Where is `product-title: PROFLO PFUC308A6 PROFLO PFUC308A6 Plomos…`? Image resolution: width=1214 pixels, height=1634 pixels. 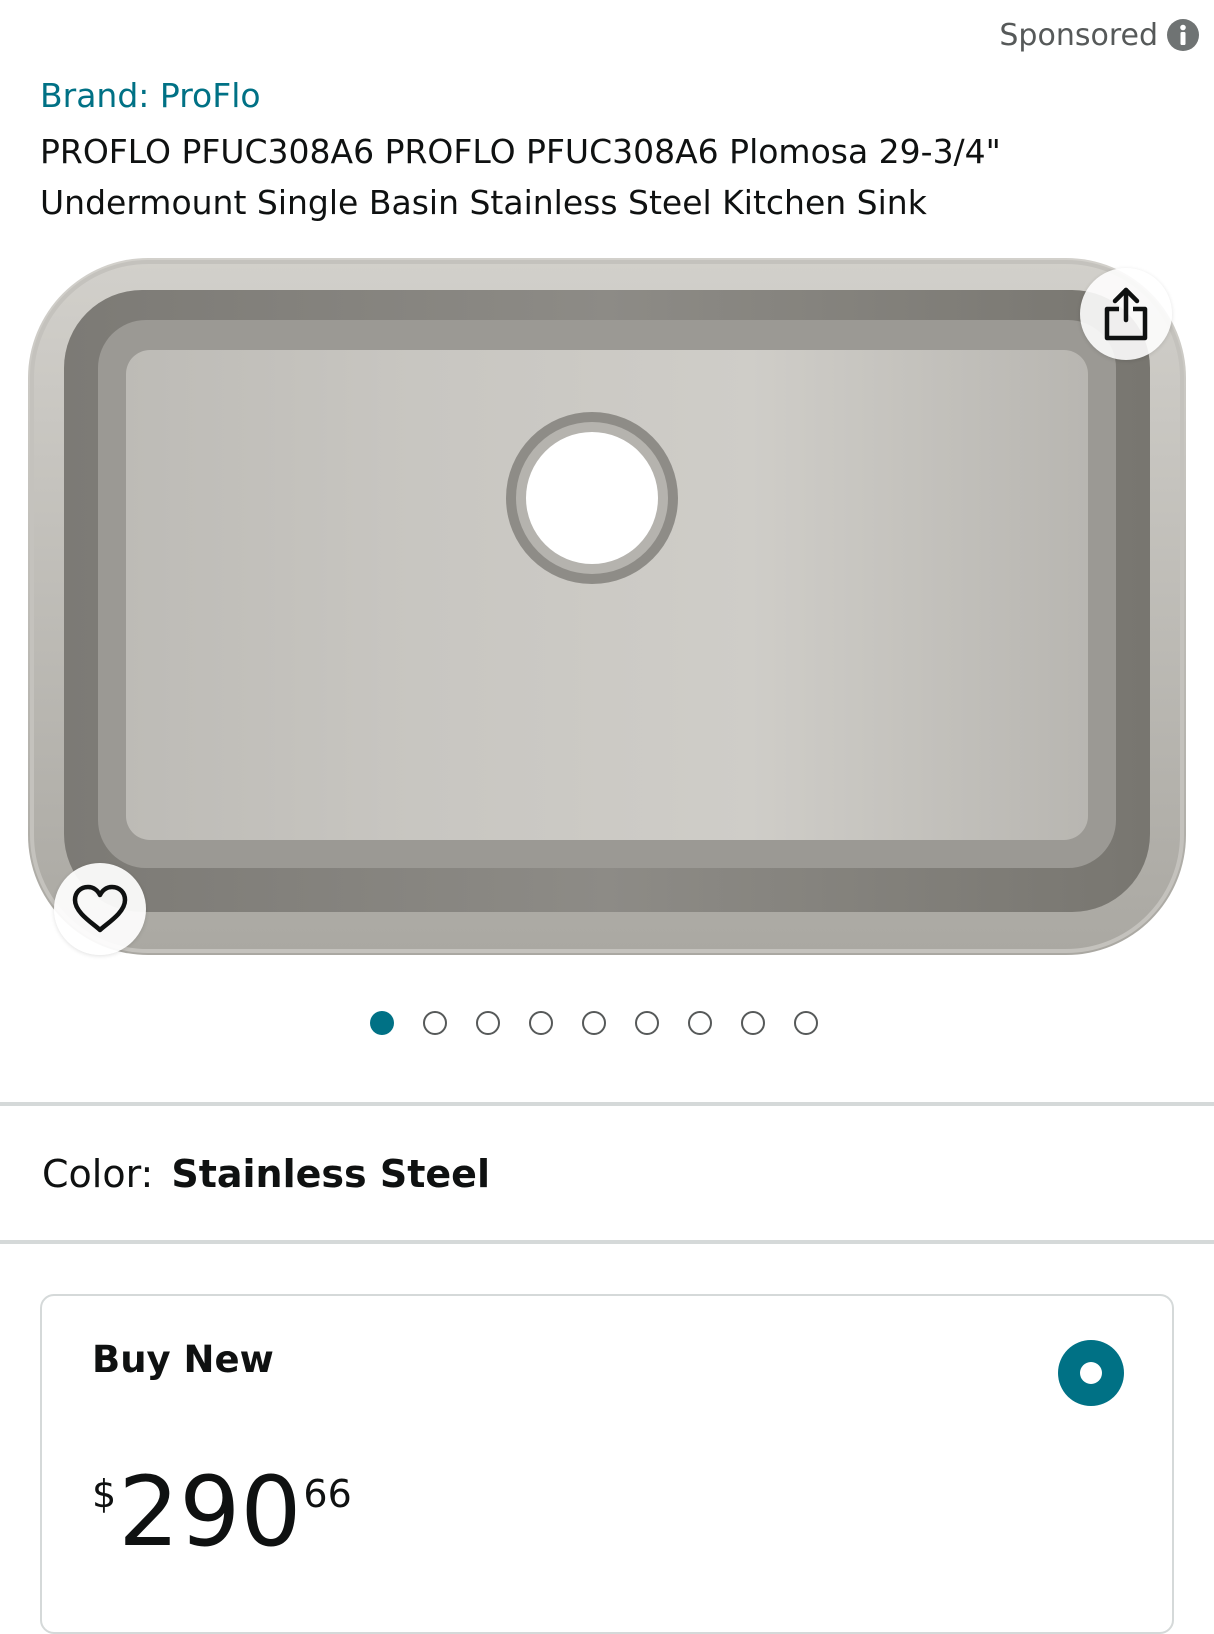
product-title: PROFLO PFUC308A6 PROFLO PFUC308A6 Plomos… is located at coordinates (520, 177).